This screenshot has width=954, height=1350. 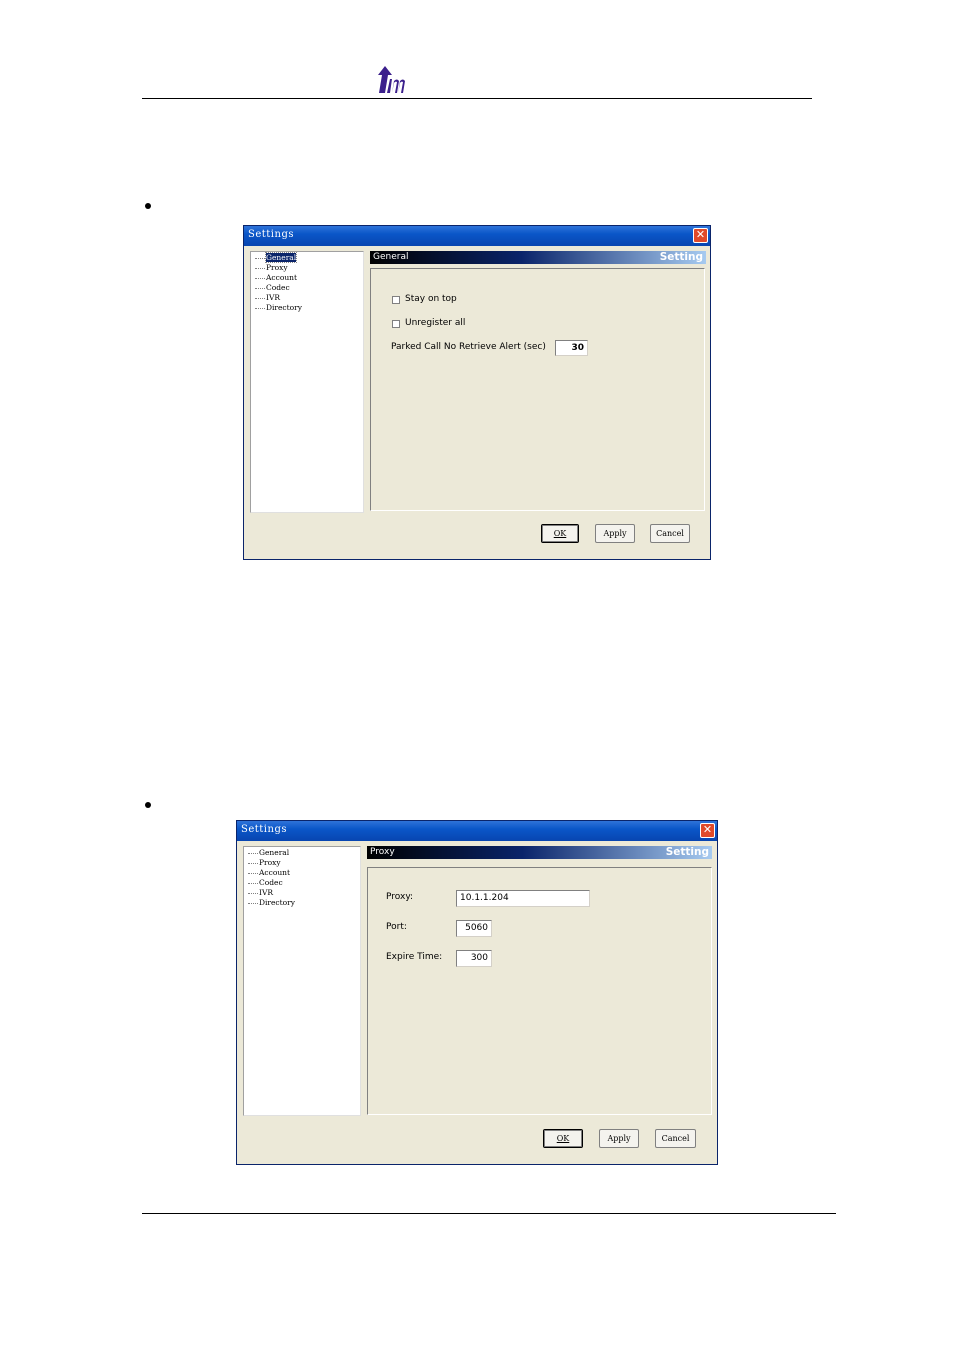 I want to click on section-header: Proxy Setting, so click(x=539, y=852).